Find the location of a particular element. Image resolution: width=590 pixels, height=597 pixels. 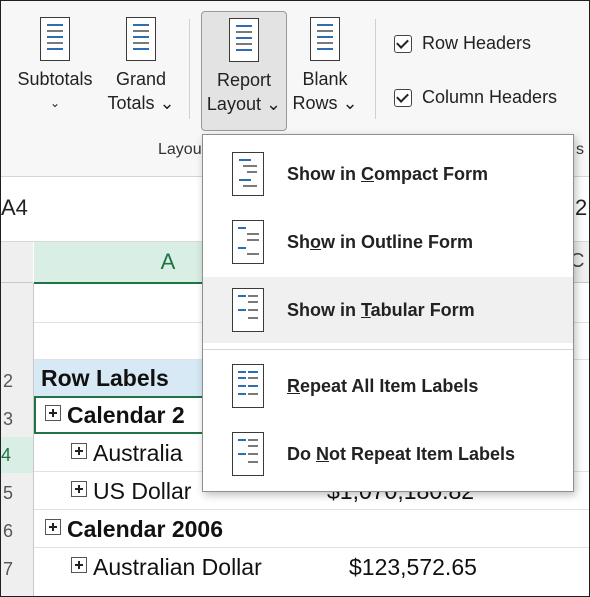

menu-divider is located at coordinates (388, 349).